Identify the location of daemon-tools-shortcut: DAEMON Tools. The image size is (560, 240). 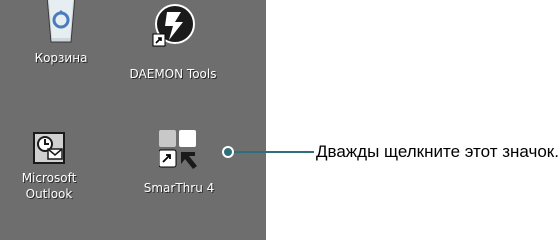
(173, 43).